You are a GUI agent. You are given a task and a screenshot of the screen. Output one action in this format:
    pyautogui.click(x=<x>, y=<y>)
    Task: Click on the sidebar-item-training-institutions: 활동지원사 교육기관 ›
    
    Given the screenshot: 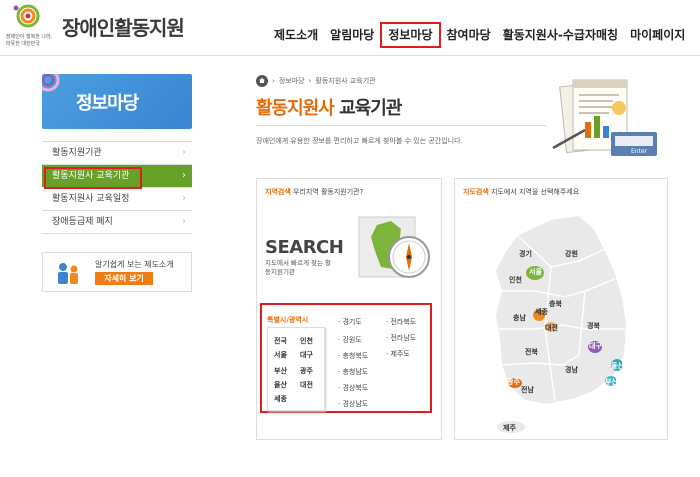 What is the action you would take?
    pyautogui.click(x=117, y=177)
    